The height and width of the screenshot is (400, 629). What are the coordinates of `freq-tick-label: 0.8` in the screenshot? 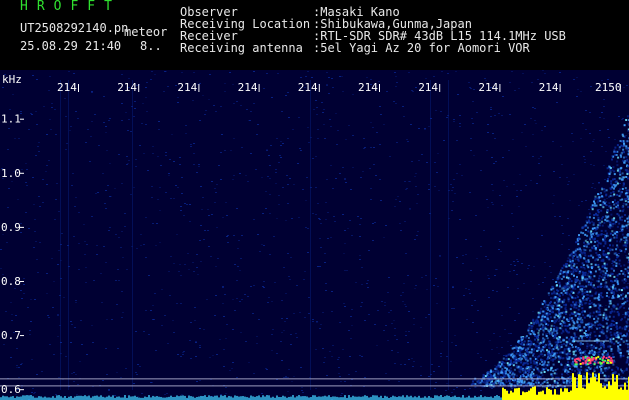 It's located at (11, 281).